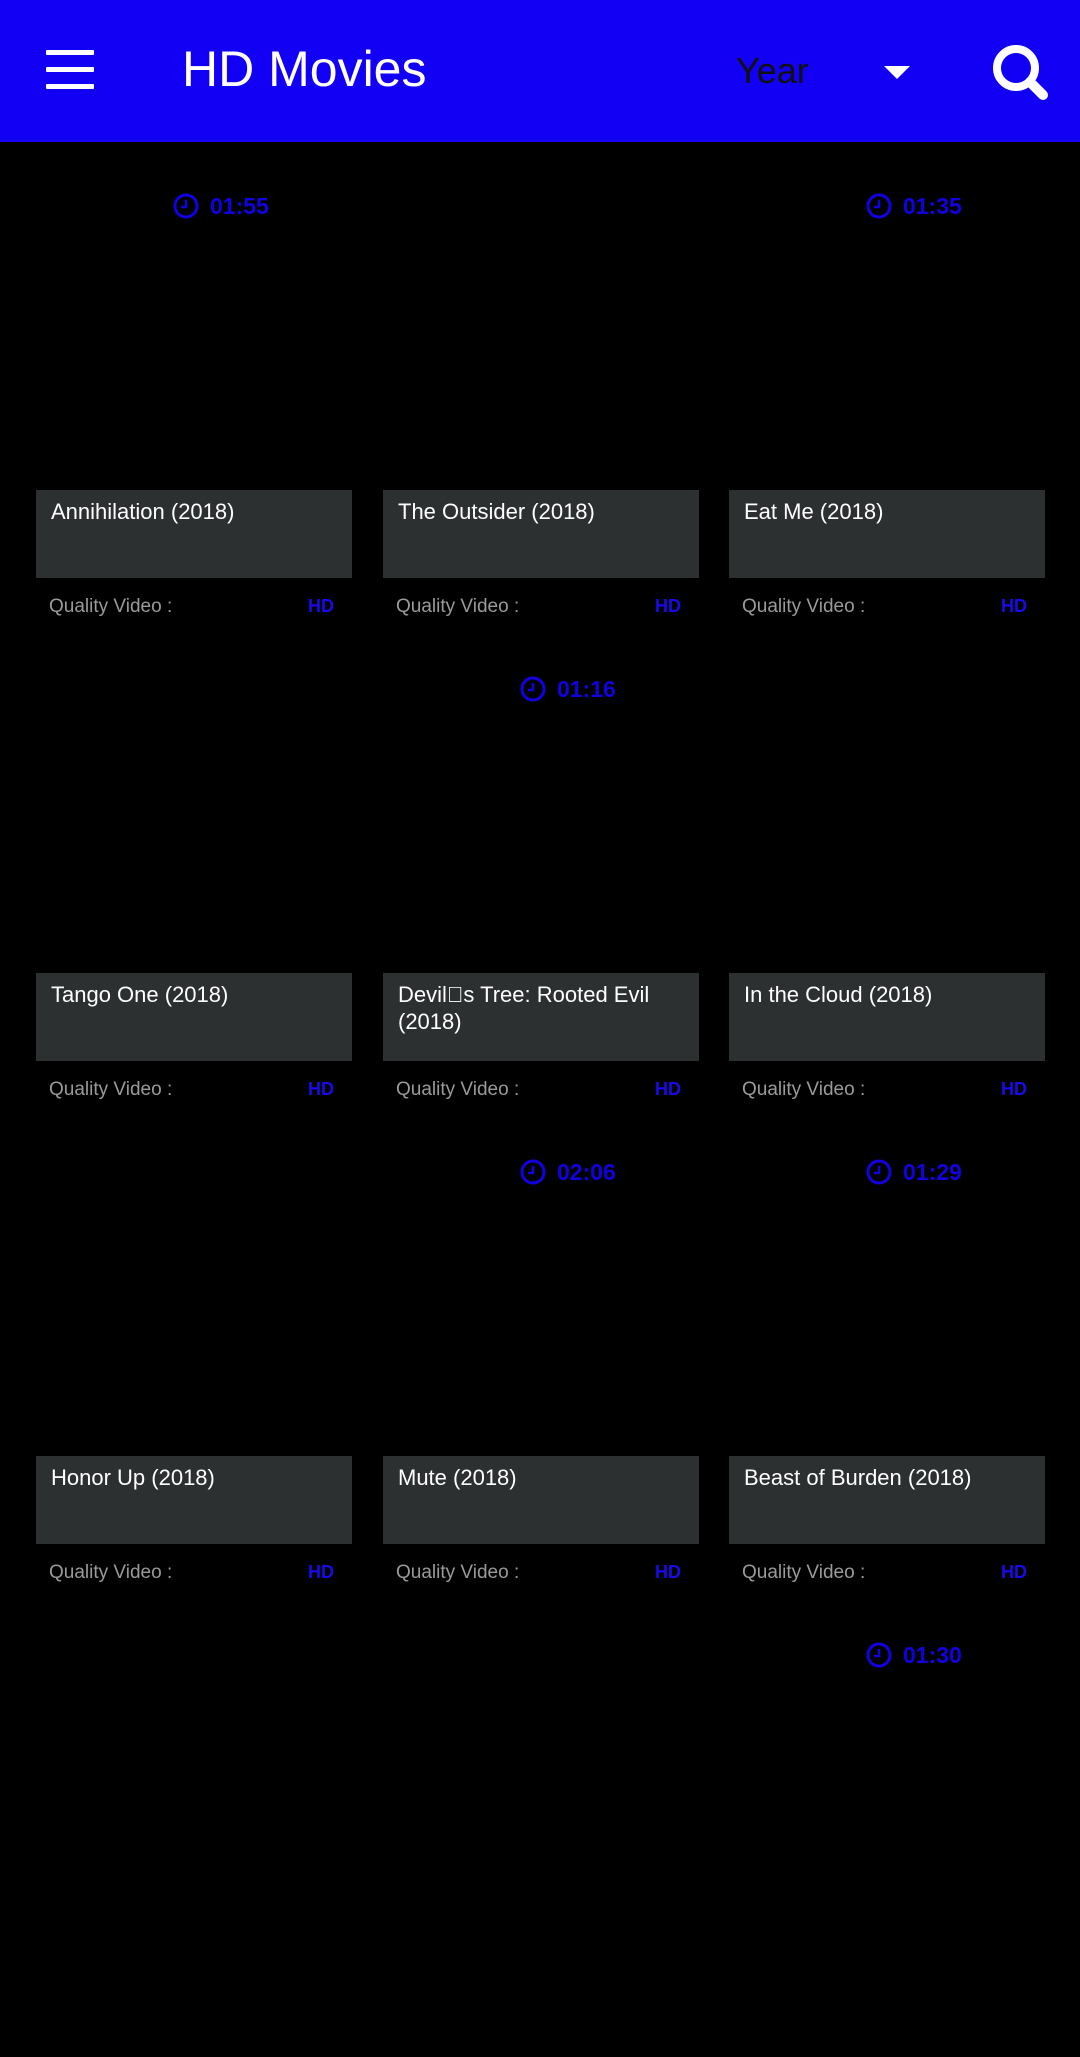 The image size is (1080, 2057). I want to click on movie-card: The Outsider (2018) Quality Video : HD, so click(541, 379).